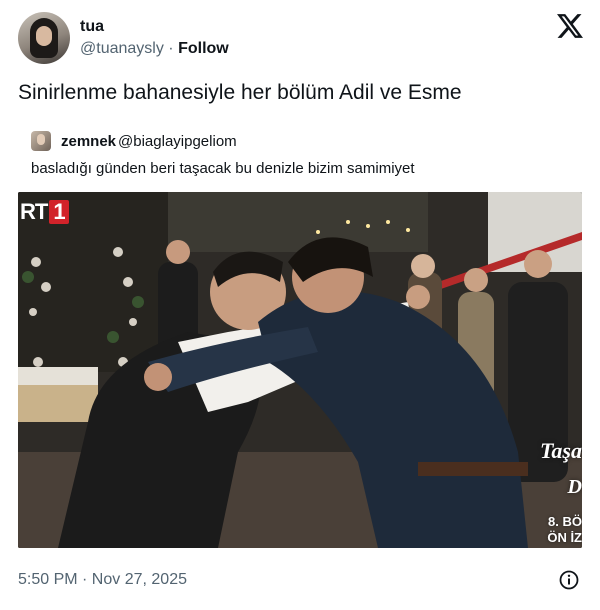 The width and height of the screenshot is (600, 610). What do you see at coordinates (570, 26) in the screenshot?
I see `x-logo-icon` at bounding box center [570, 26].